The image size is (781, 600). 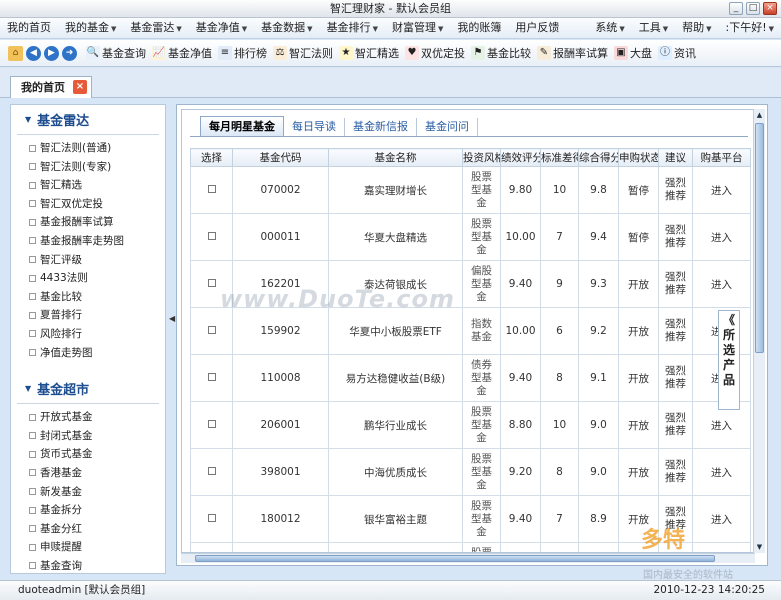 What do you see at coordinates (88, 222) in the screenshot?
I see `sidebar-item: 基金报酬率试算` at bounding box center [88, 222].